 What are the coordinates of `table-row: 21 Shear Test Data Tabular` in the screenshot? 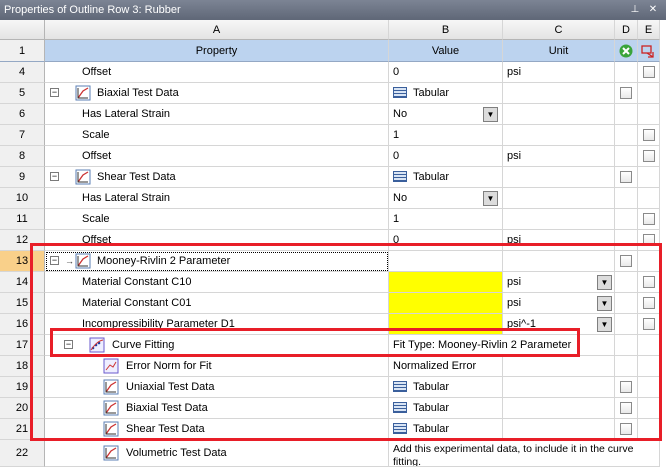 It's located at (333, 429).